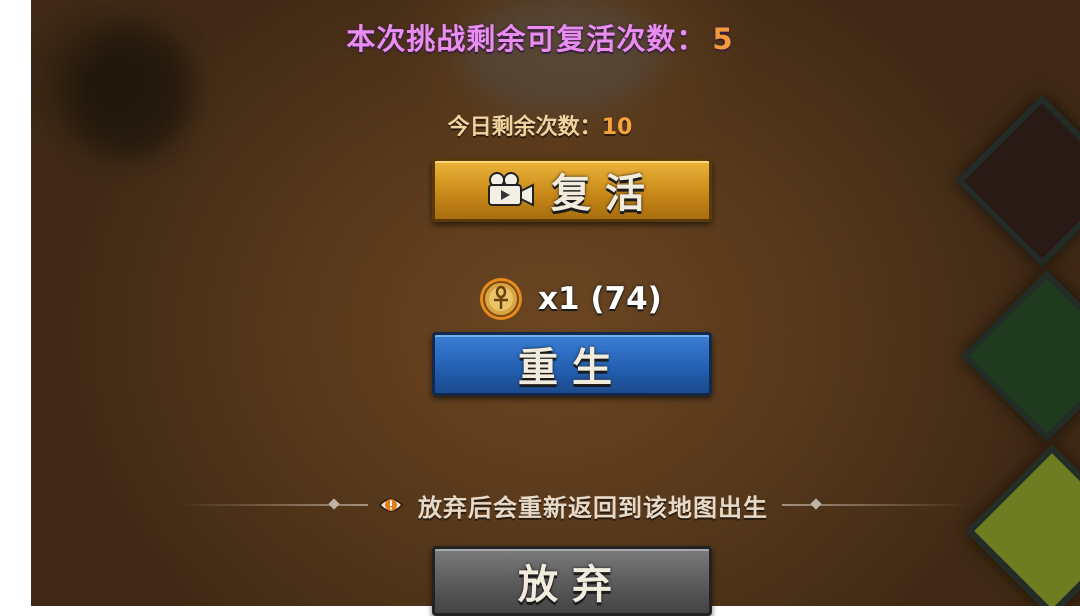  Describe the element at coordinates (617, 127) in the screenshot. I see `daily-remaining-value: 10` at that location.